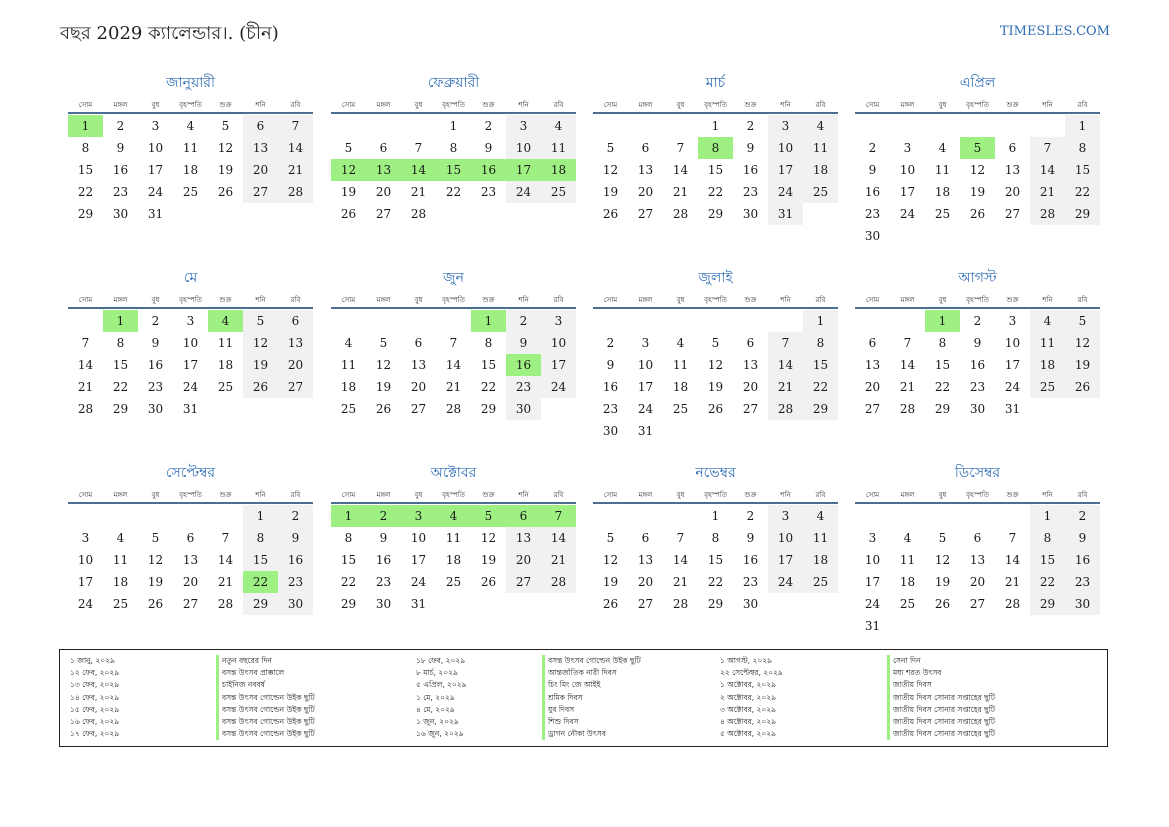 This screenshot has width=1169, height=827. What do you see at coordinates (1047, 365) in the screenshot?
I see `day-cell: 18` at bounding box center [1047, 365].